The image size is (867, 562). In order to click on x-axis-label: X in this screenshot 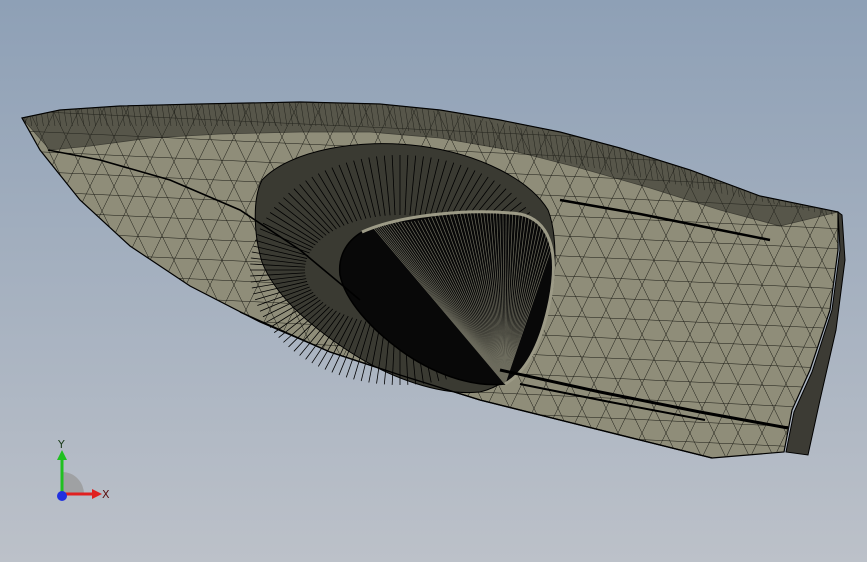, I will do `click(106, 494)`.